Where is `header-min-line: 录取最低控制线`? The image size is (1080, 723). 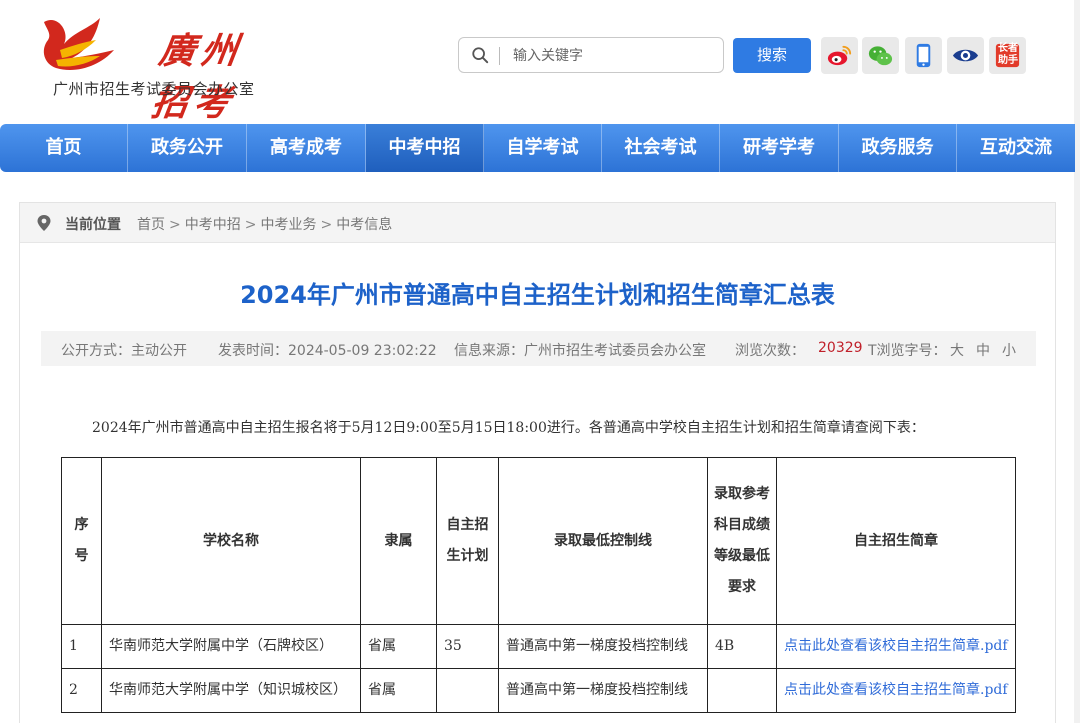
header-min-line: 录取最低控制线 is located at coordinates (603, 541).